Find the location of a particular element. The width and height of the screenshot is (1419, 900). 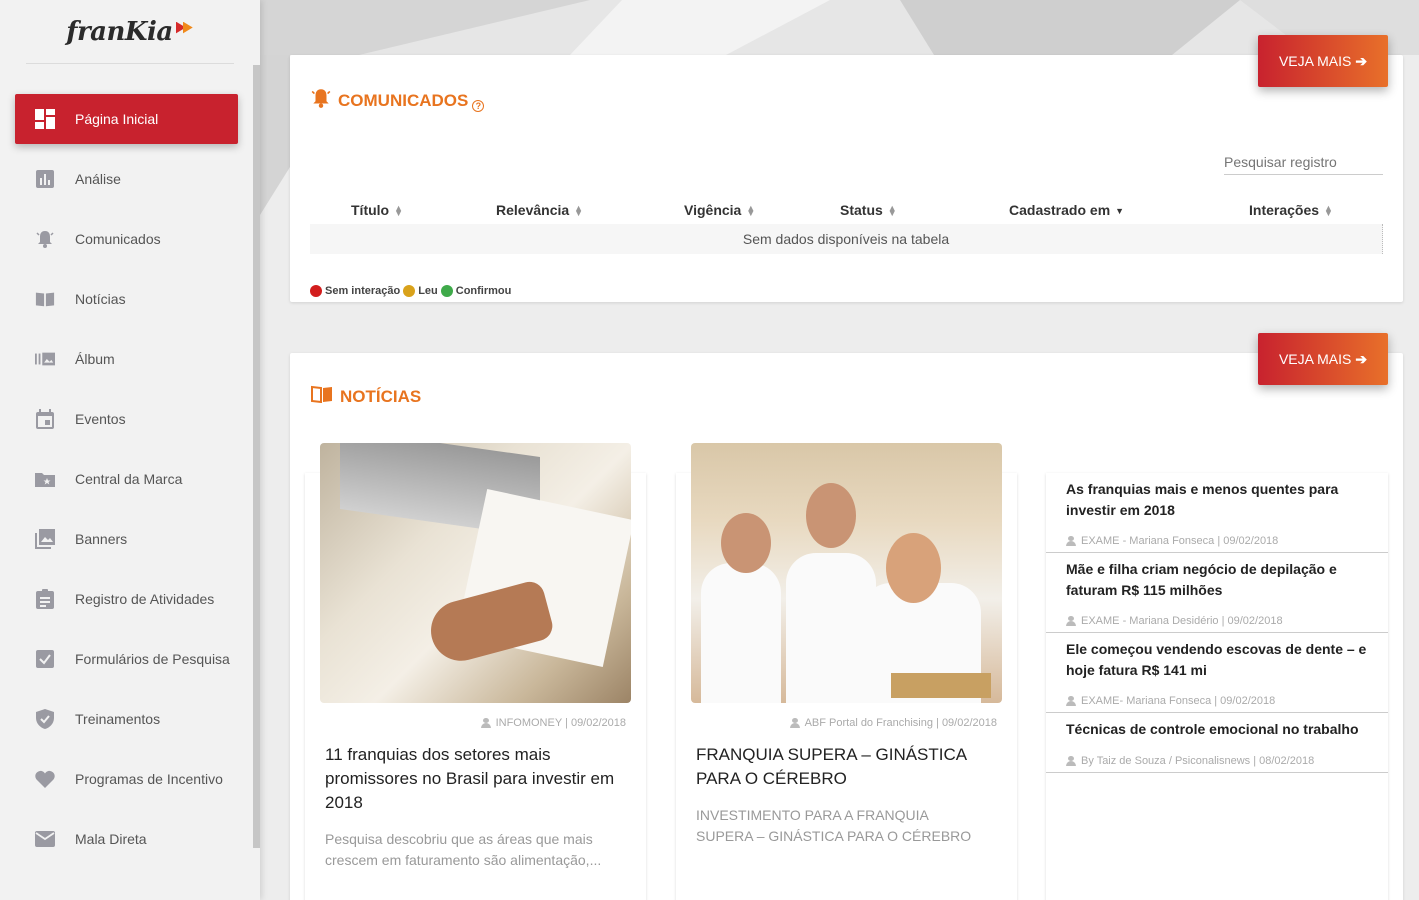

sidebar-item-treinamentos: Treinamentos is located at coordinates (130, 719).